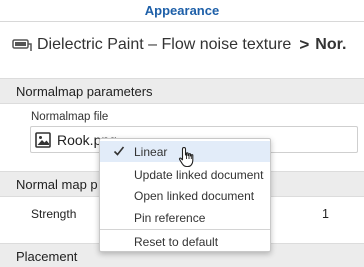 The width and height of the screenshot is (364, 267). I want to click on menu-item-reset-to-default: Reset to default, so click(185, 241).